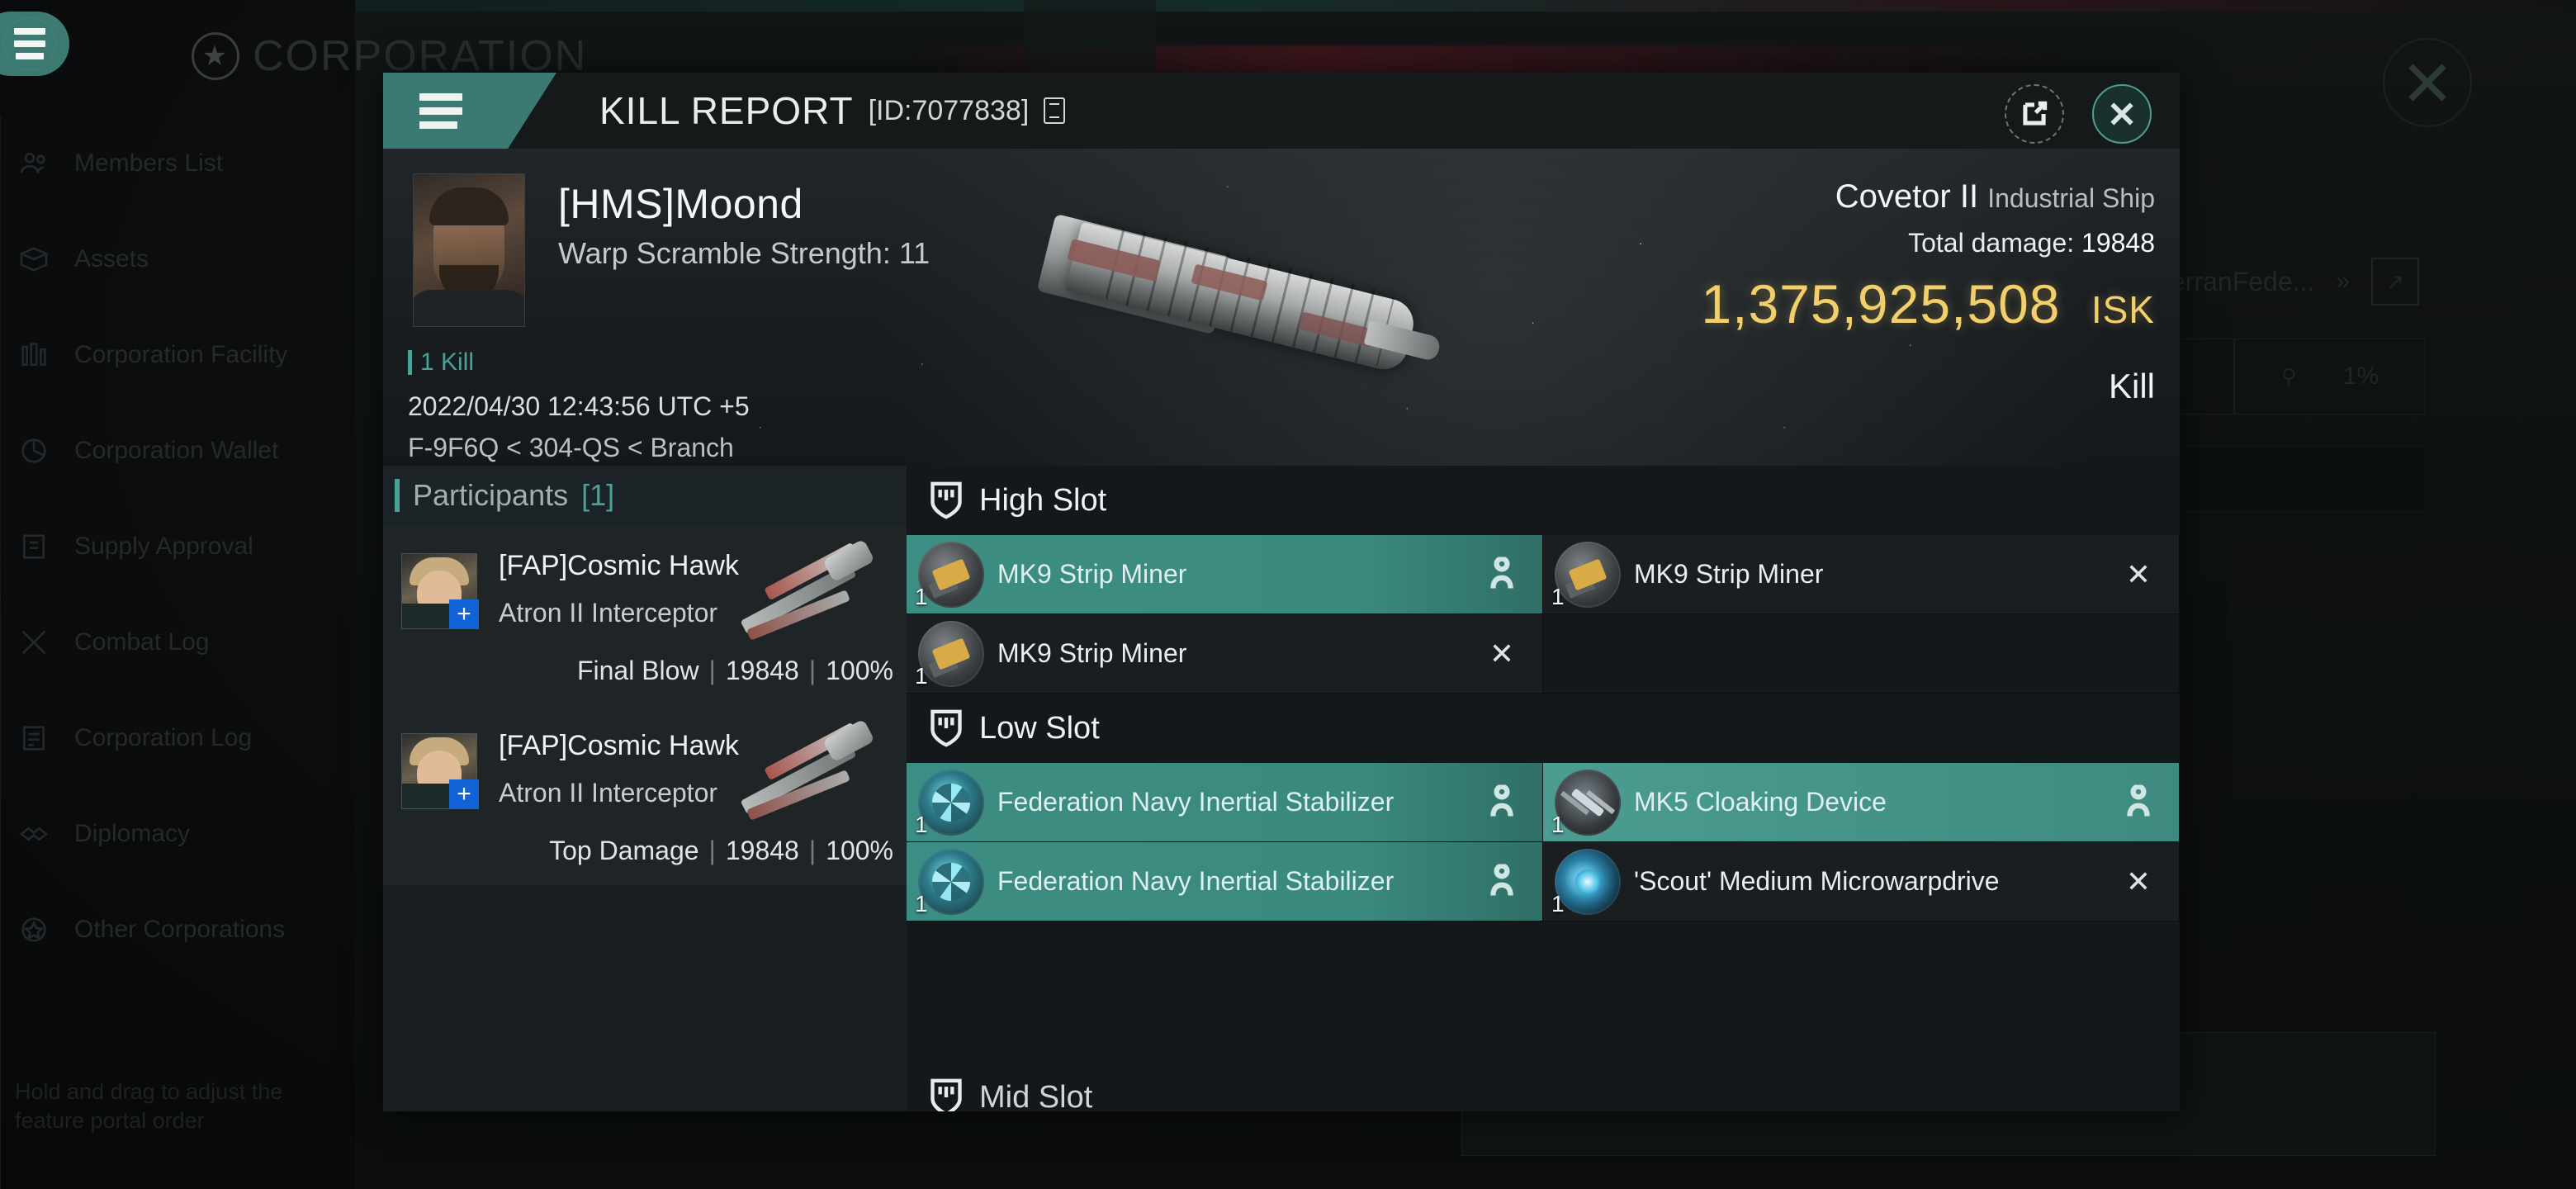 The image size is (2576, 1189). I want to click on background-top-strip, so click(1465, 6).